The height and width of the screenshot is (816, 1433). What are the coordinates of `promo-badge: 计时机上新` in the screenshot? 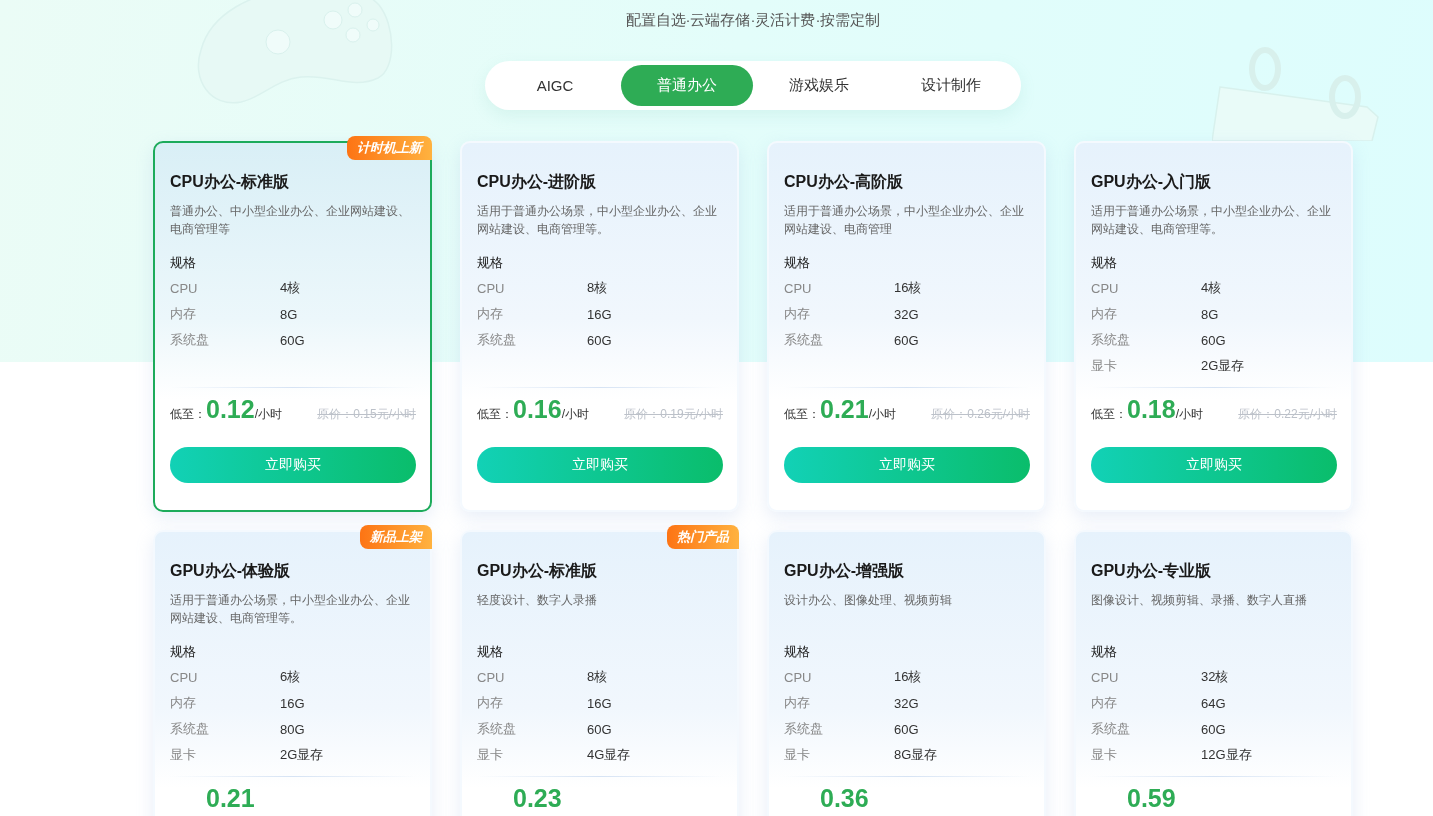 It's located at (389, 148).